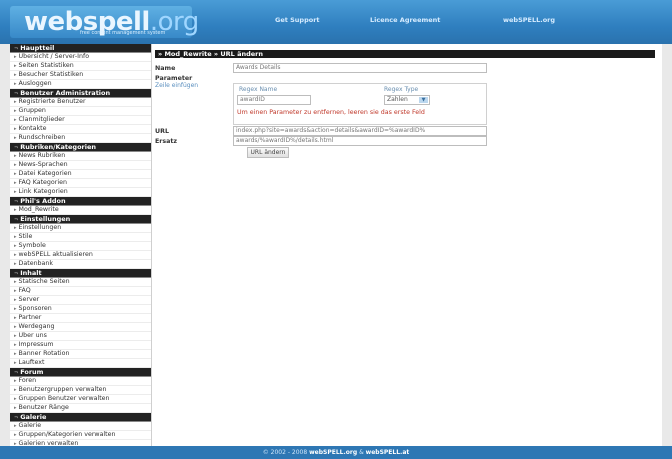 The width and height of the screenshot is (672, 459). What do you see at coordinates (80, 102) in the screenshot?
I see `sidebar-item: ▸ Registrierte Benutzer` at bounding box center [80, 102].